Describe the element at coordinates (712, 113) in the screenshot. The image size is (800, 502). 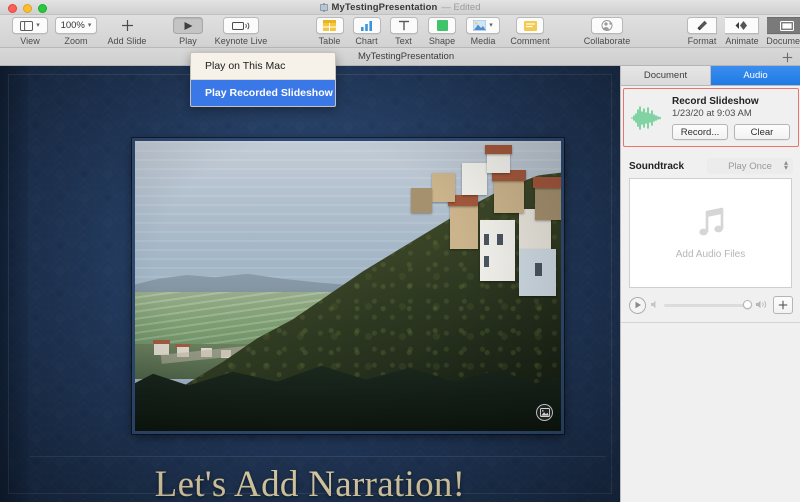
I see `record-slideshow-date: 1/23/20 at 9:03 AM` at that location.